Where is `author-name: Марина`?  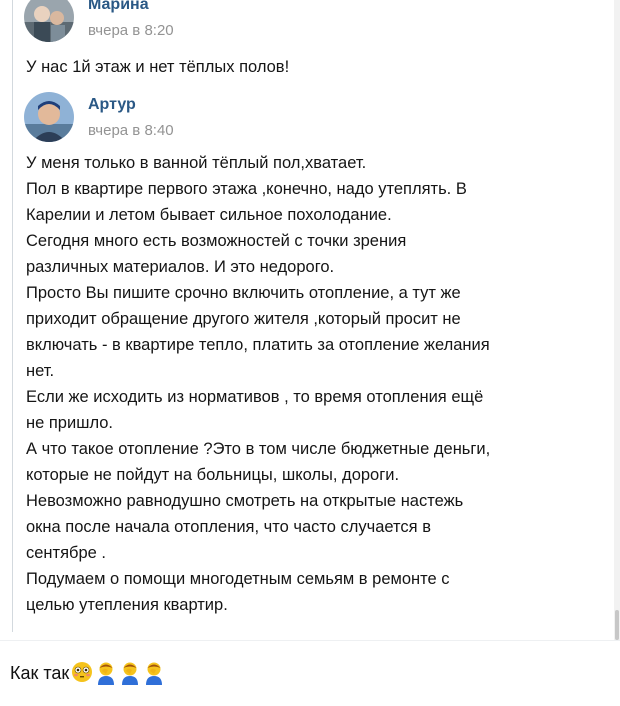
author-name: Марина is located at coordinates (118, 7).